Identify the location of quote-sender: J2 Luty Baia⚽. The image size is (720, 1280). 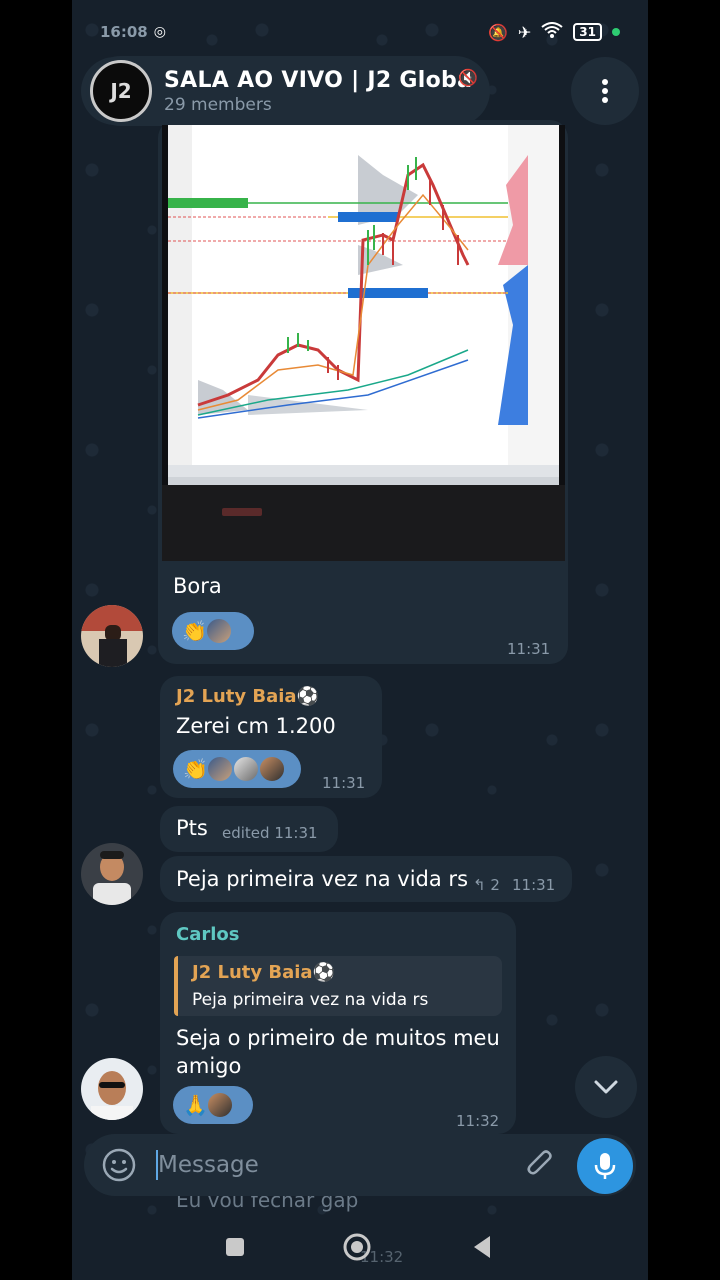
(263, 972).